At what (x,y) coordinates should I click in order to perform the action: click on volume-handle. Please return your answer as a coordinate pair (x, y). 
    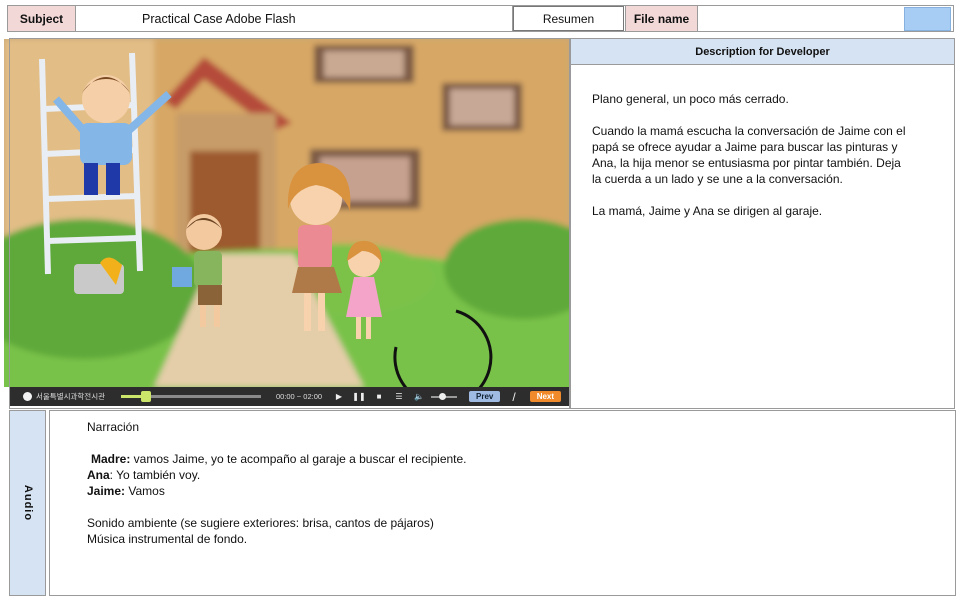
    Looking at the image, I should click on (442, 396).